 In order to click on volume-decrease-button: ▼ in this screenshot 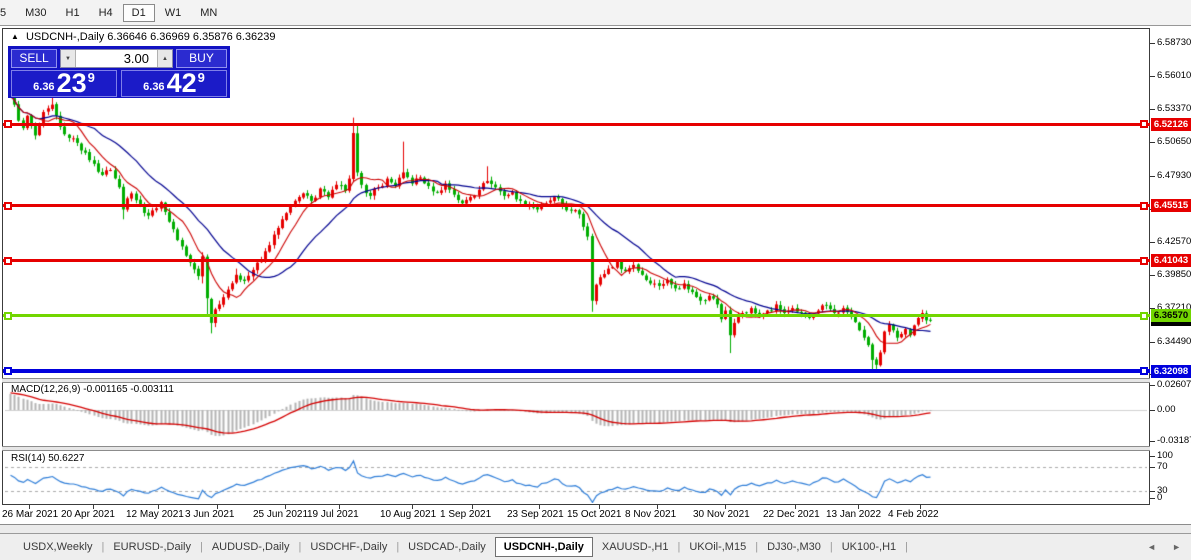, I will do `click(68, 58)`.